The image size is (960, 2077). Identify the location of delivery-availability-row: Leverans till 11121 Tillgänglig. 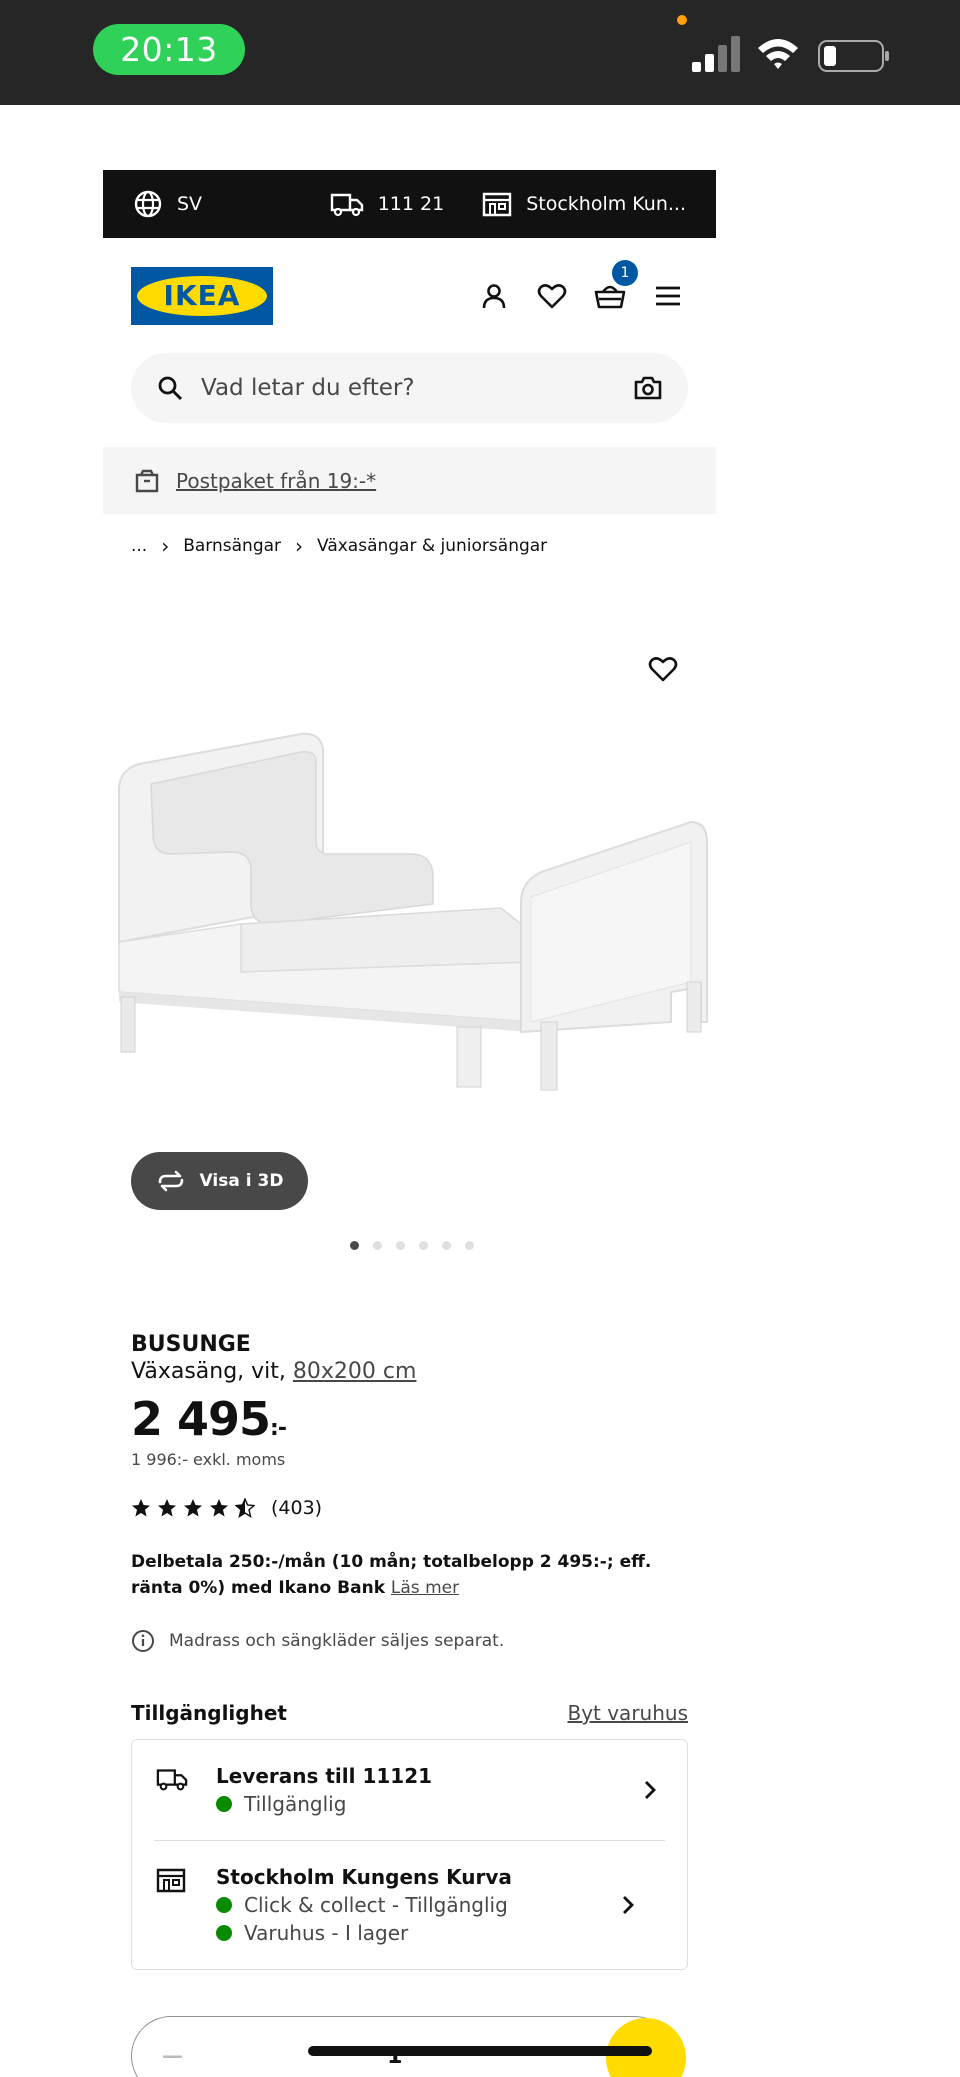
(409, 1790).